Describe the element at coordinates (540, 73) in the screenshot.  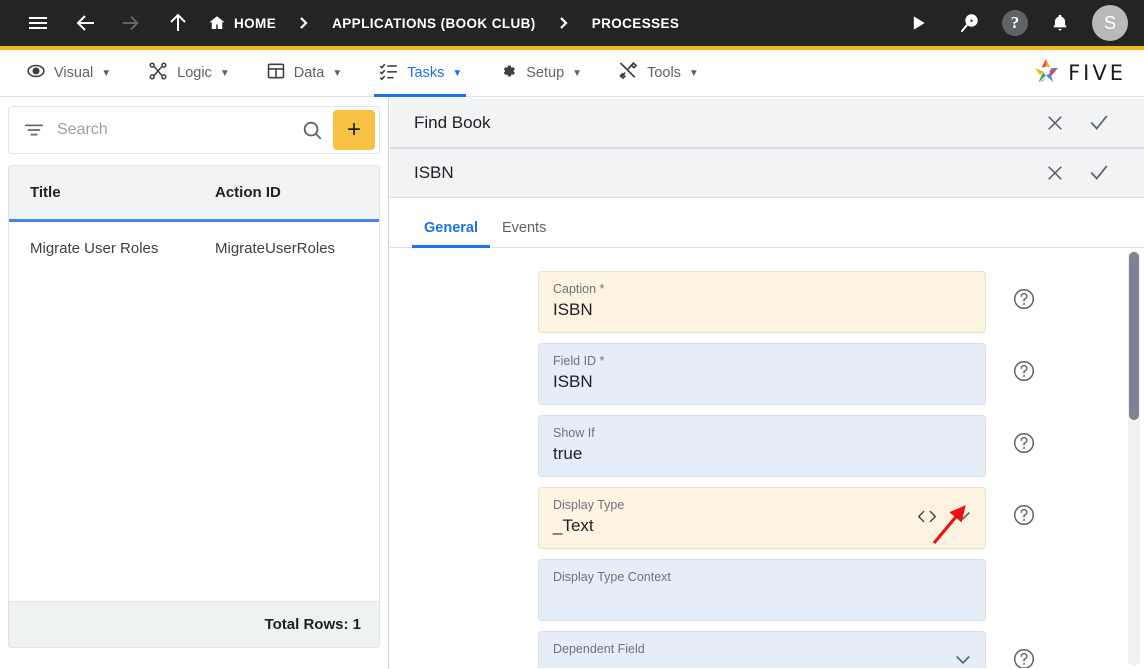
I see `menu-item-setup: Setup ▼` at that location.